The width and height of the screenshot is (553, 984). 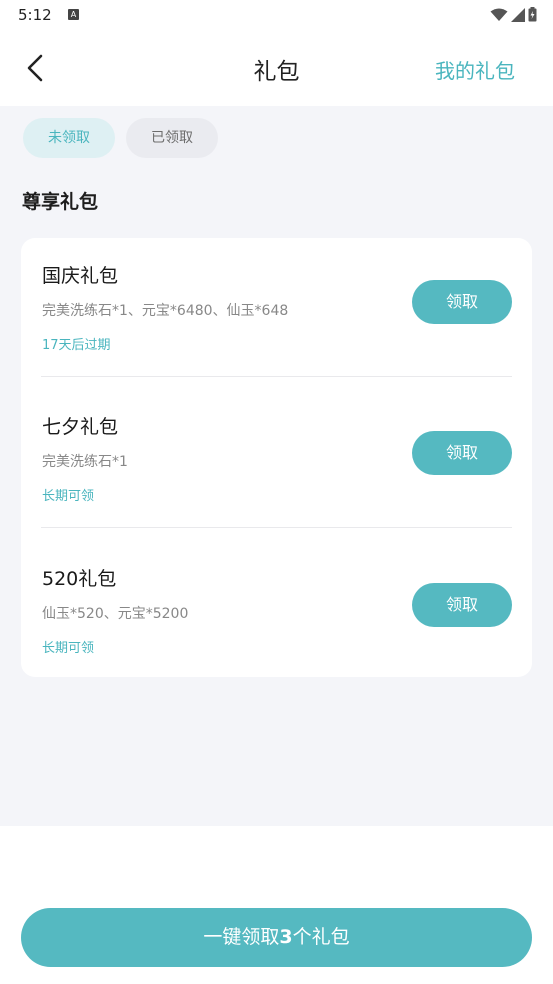 What do you see at coordinates (518, 14) in the screenshot?
I see `signal-icon` at bounding box center [518, 14].